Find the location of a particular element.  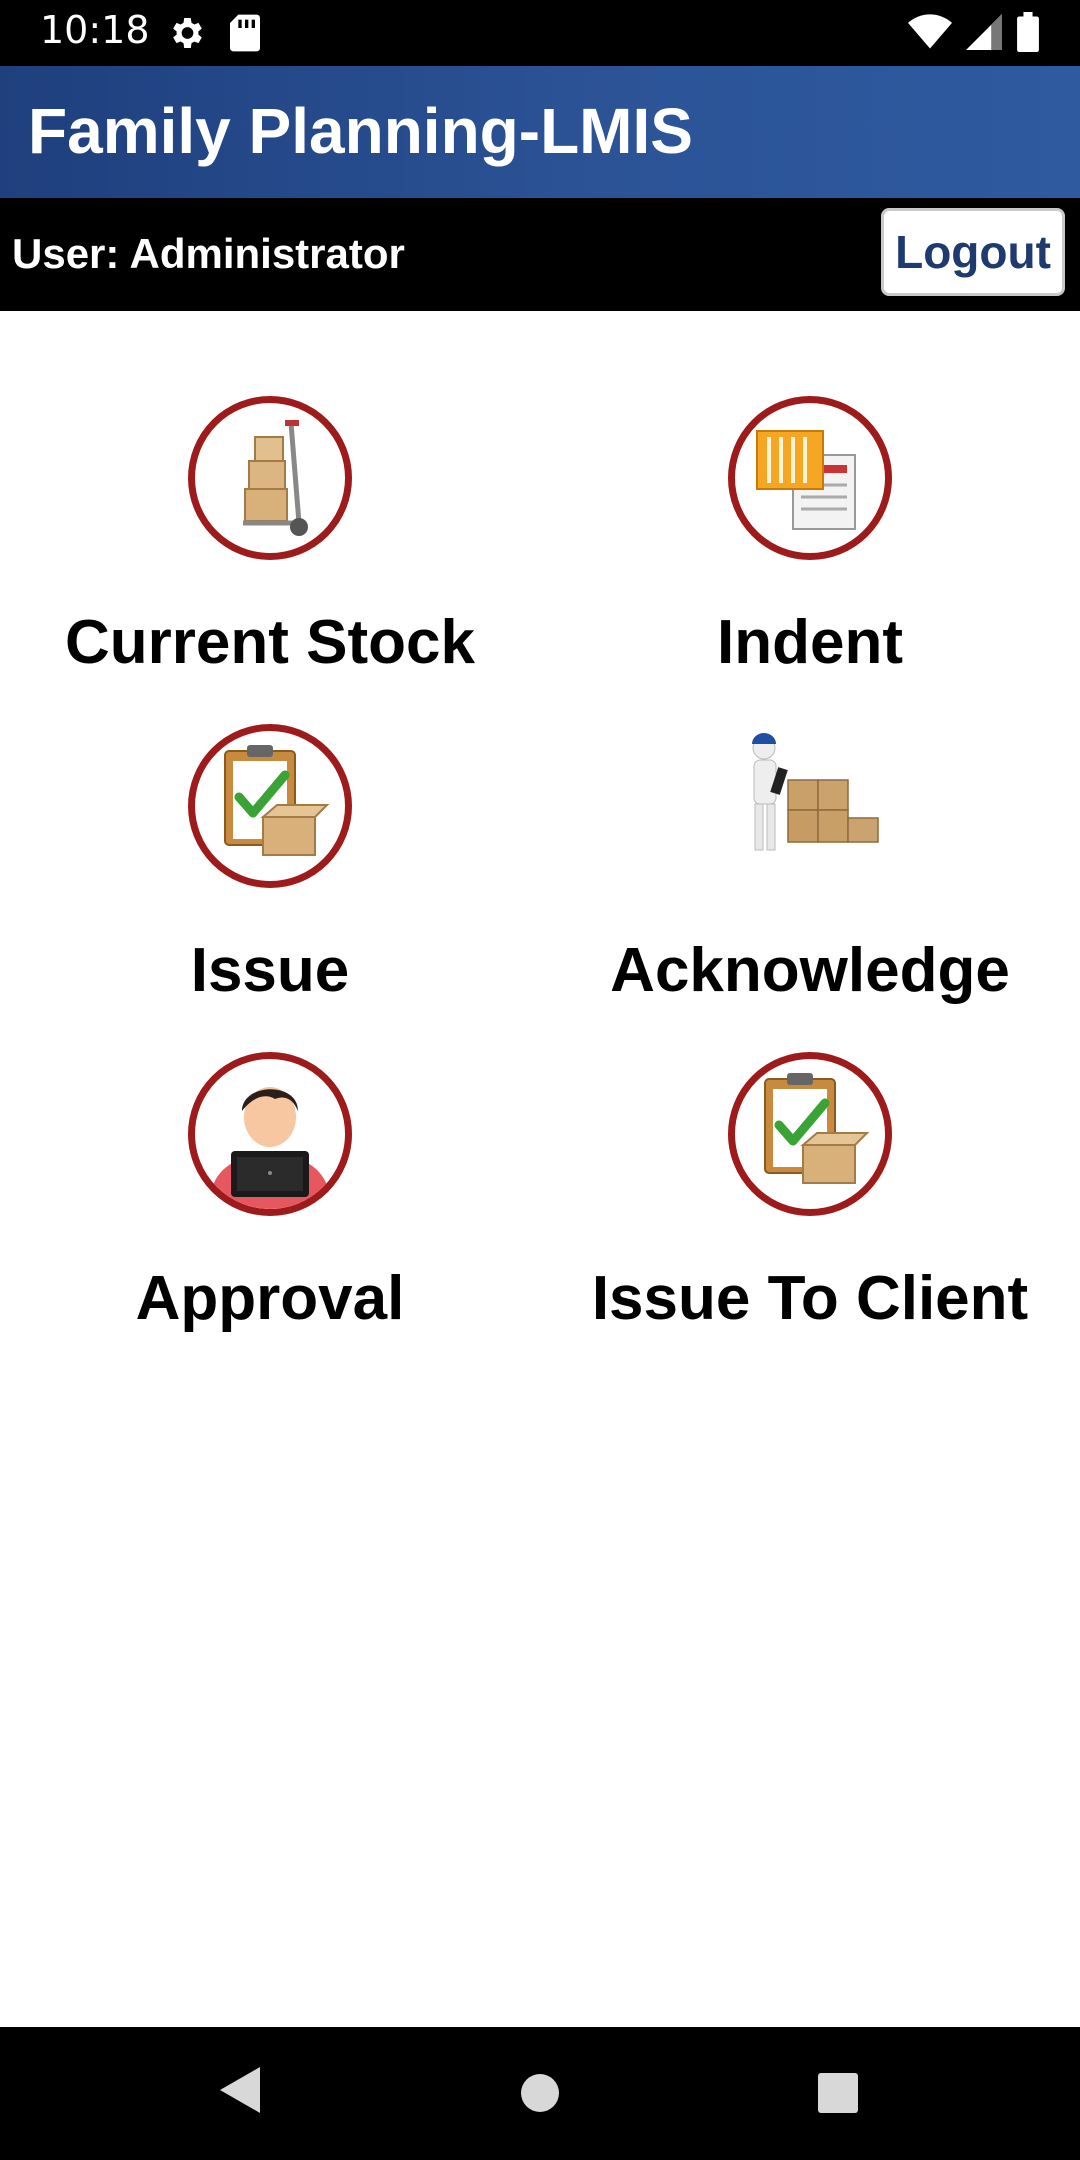

status-time: 10:18 is located at coordinates (95, 30).